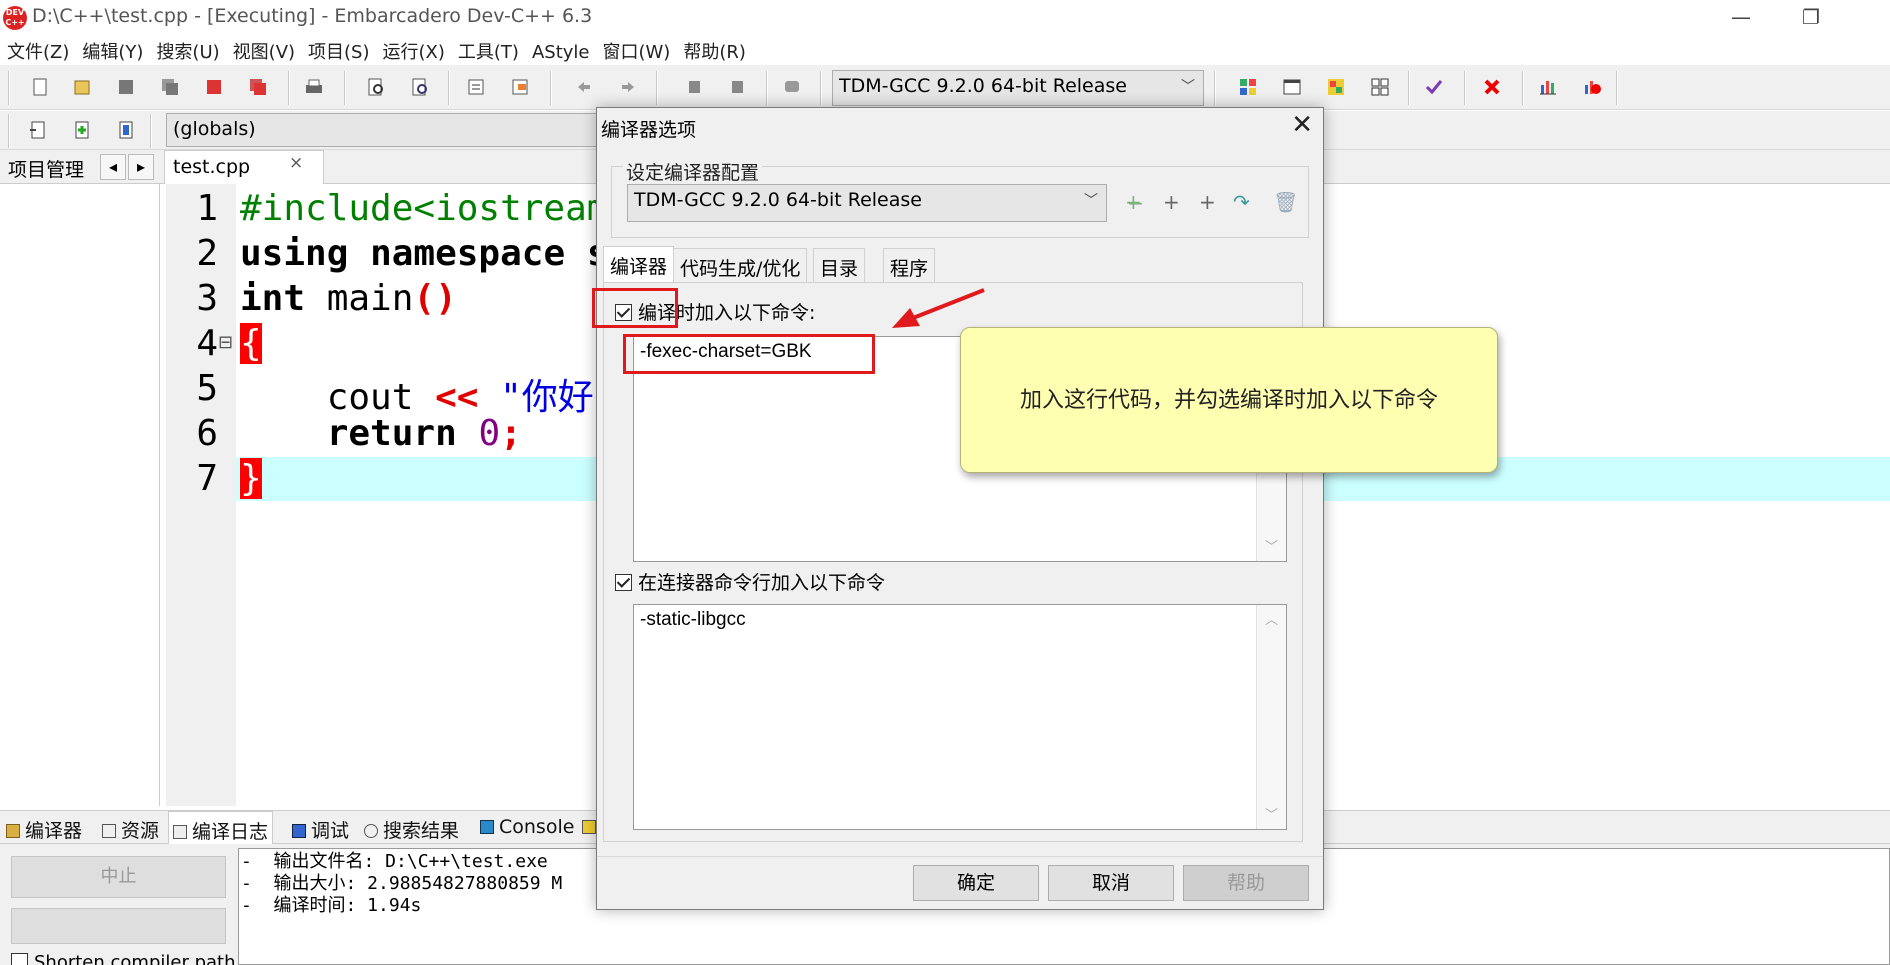 This screenshot has height=965, width=1890. Describe the element at coordinates (960, 717) in the screenshot. I see `linker-commands-textarea: -static-libgcc ︿ ﹀` at that location.